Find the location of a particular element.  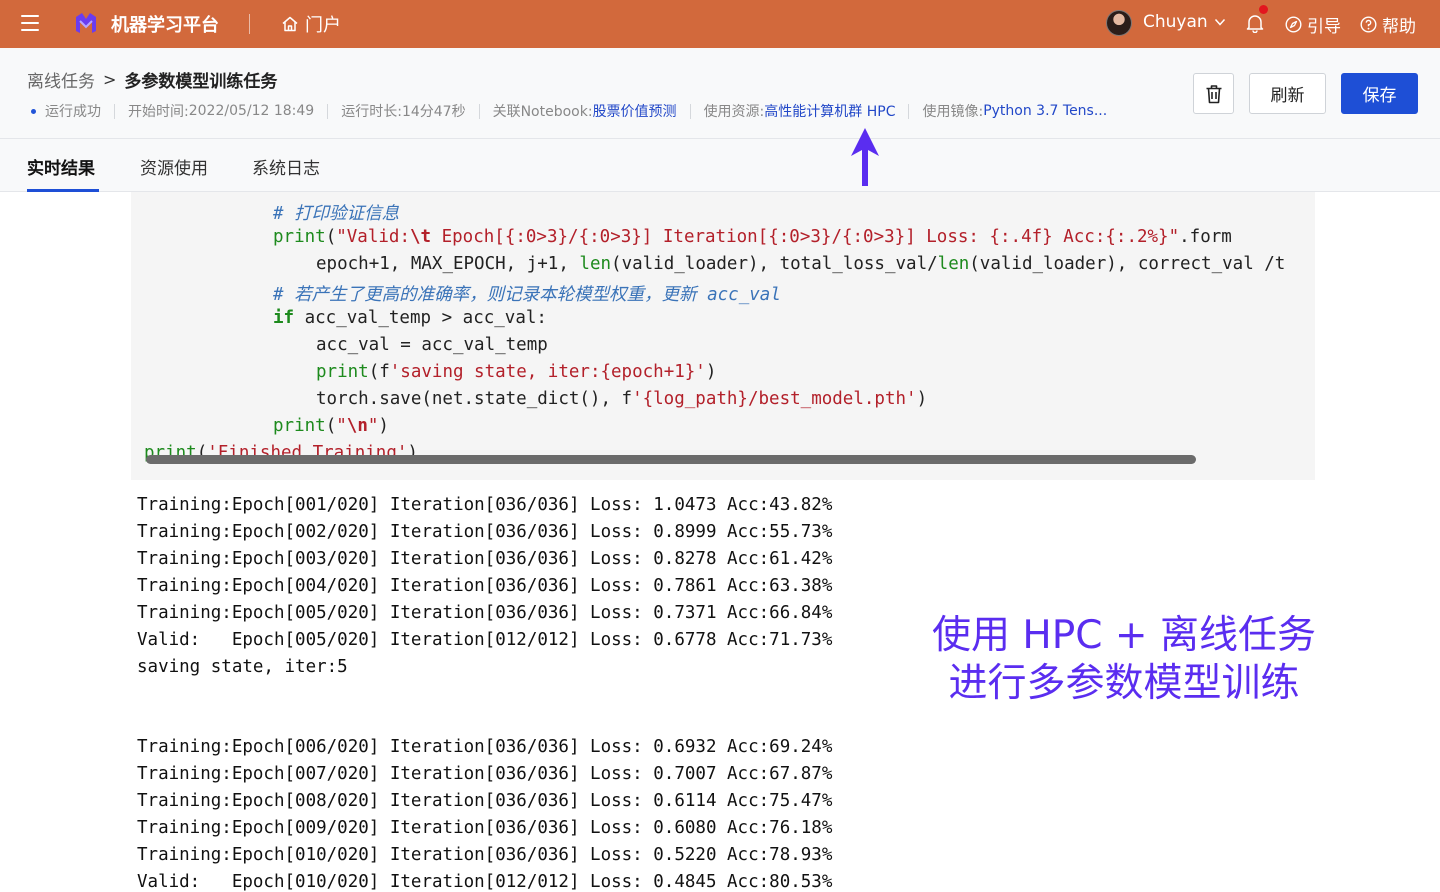

code-comment: # 打印验证信息 is located at coordinates (336, 214).